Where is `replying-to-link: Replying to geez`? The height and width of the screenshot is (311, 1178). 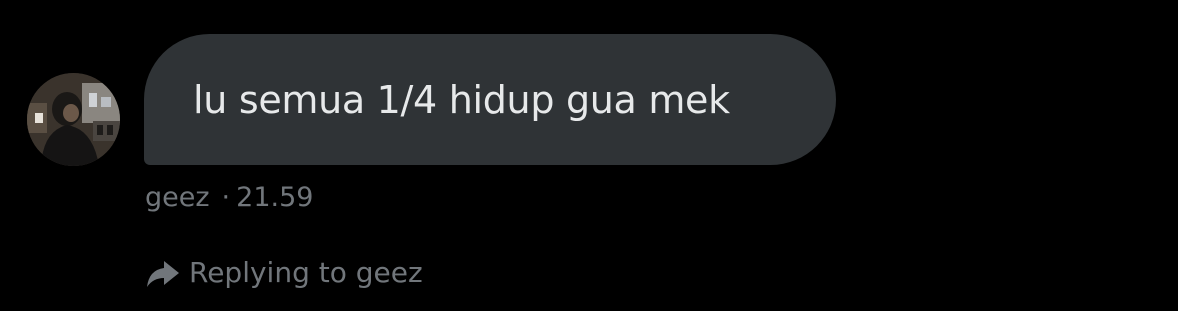
replying-to-link: Replying to geez is located at coordinates (284, 272).